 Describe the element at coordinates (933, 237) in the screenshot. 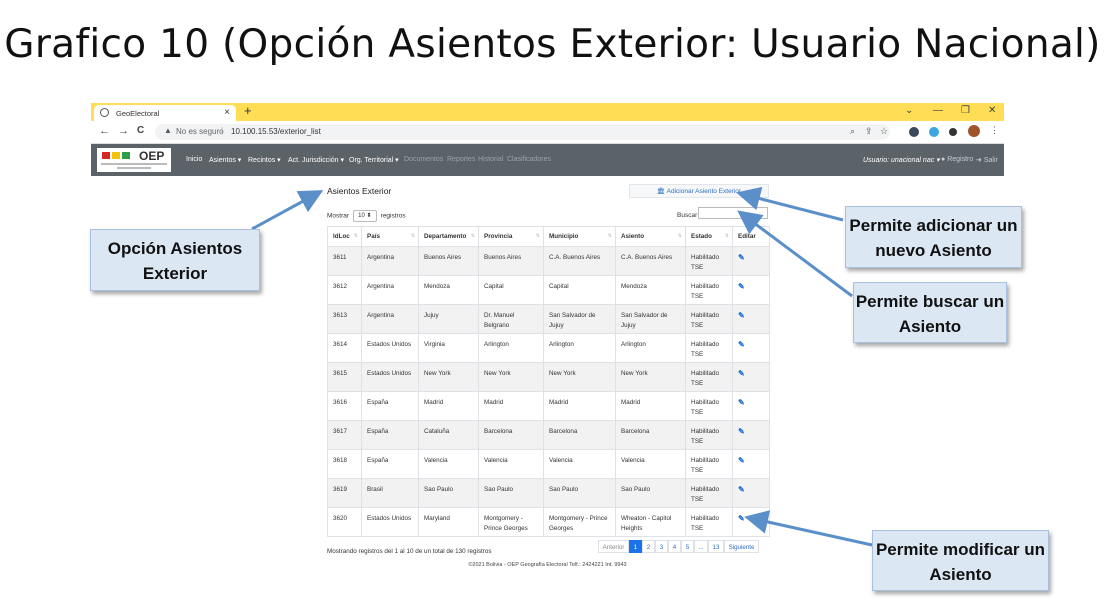

I see `callout-adicionar: Permite adicionar un nuevo Asiento` at that location.